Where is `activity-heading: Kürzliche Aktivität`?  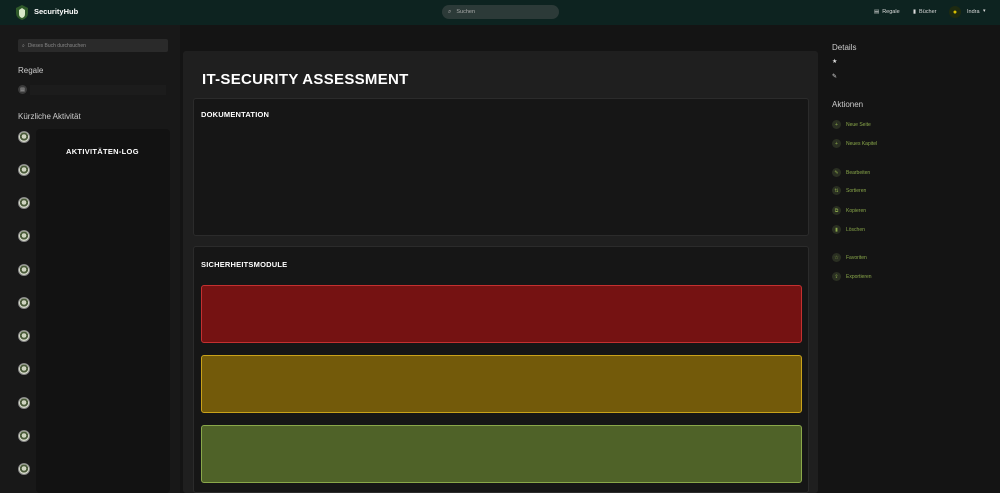 activity-heading: Kürzliche Aktivität is located at coordinates (49, 116).